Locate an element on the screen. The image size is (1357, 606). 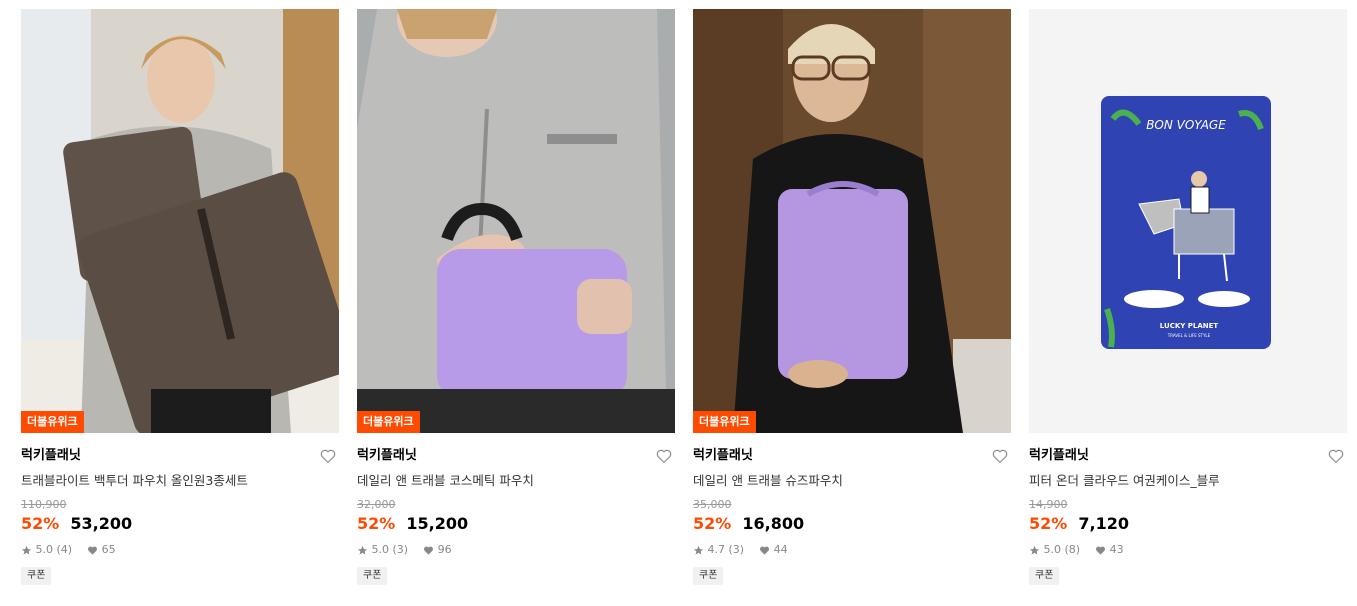
product-name: 트래블라이트 백투더 파우치 올인원3종세트 is located at coordinates (180, 481).